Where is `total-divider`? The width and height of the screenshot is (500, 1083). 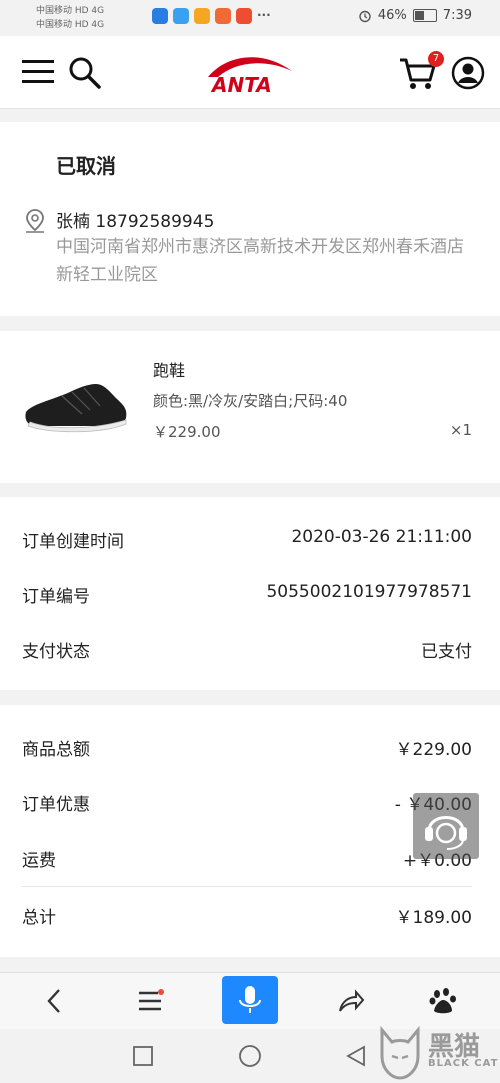 total-divider is located at coordinates (247, 886).